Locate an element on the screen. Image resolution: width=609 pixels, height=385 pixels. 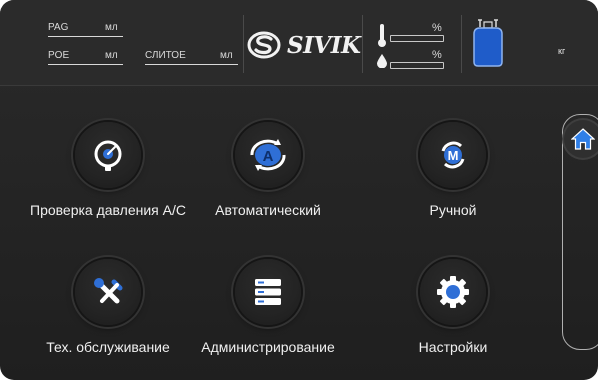
administration-button: Администрирование is located at coordinates (268, 314).